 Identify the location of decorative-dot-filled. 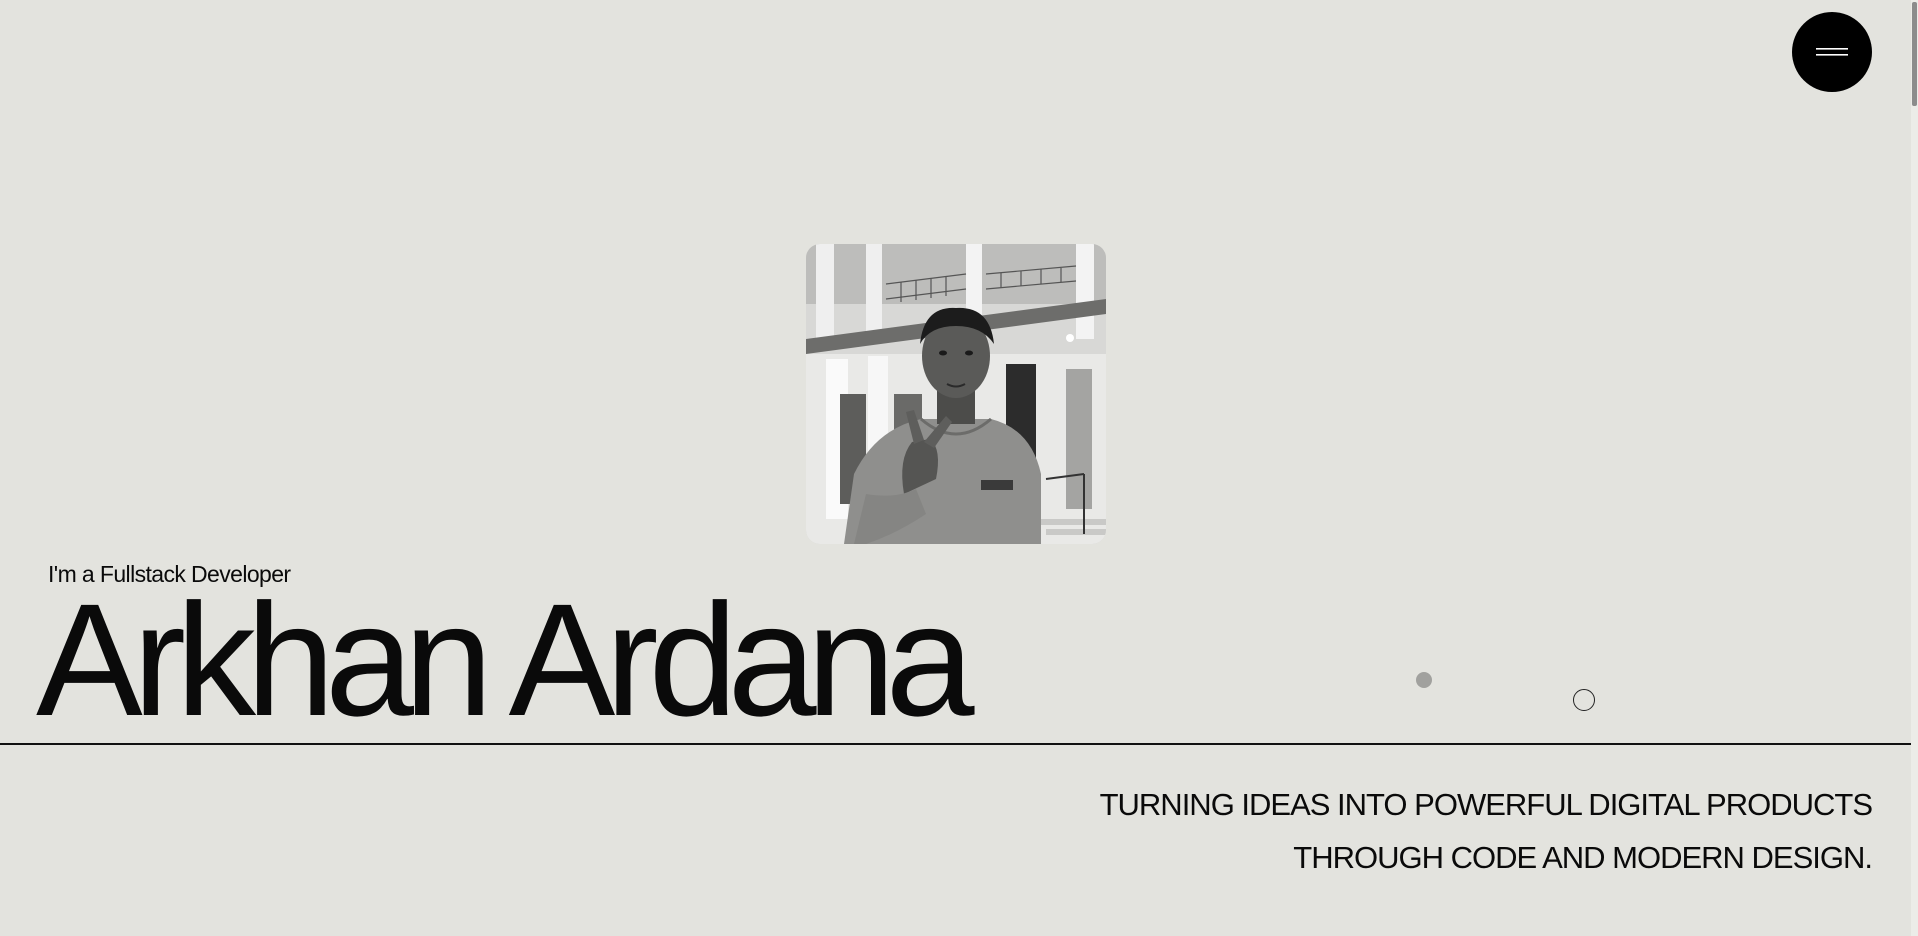
(1424, 680).